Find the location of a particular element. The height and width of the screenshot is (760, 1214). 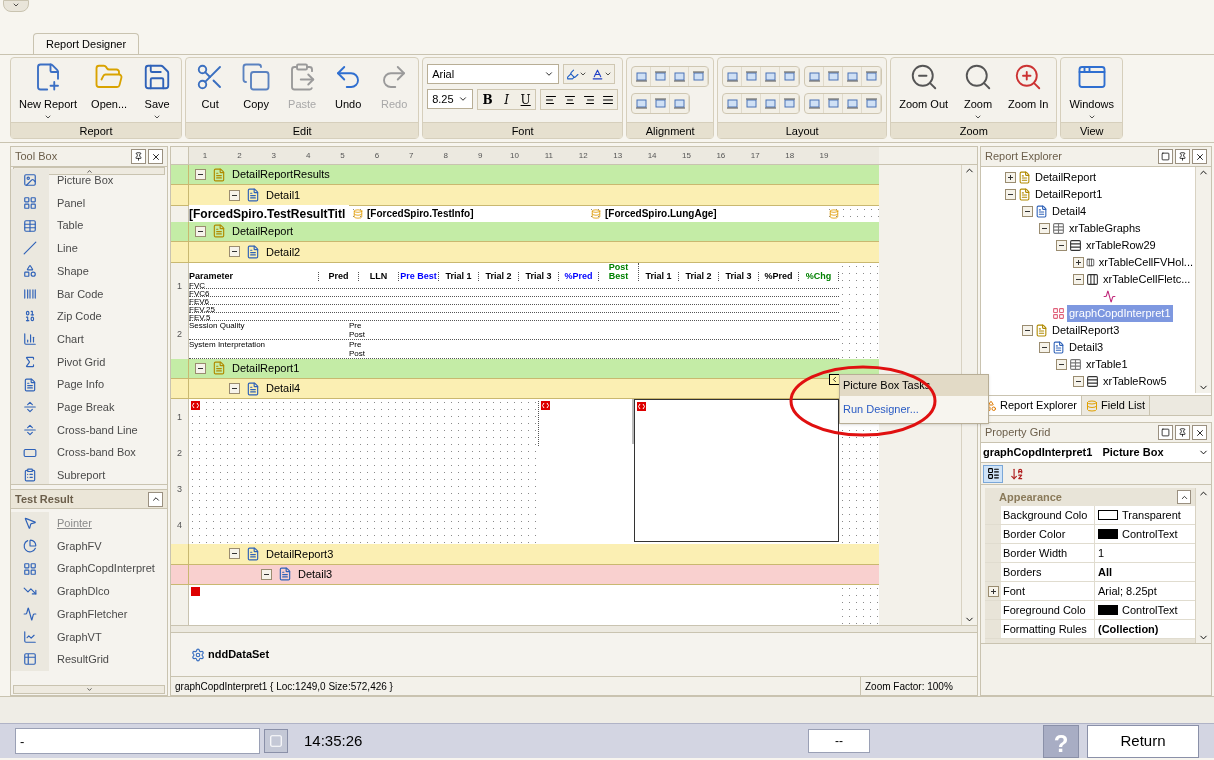

ribbon-button: Zoom is located at coordinates (978, 90).